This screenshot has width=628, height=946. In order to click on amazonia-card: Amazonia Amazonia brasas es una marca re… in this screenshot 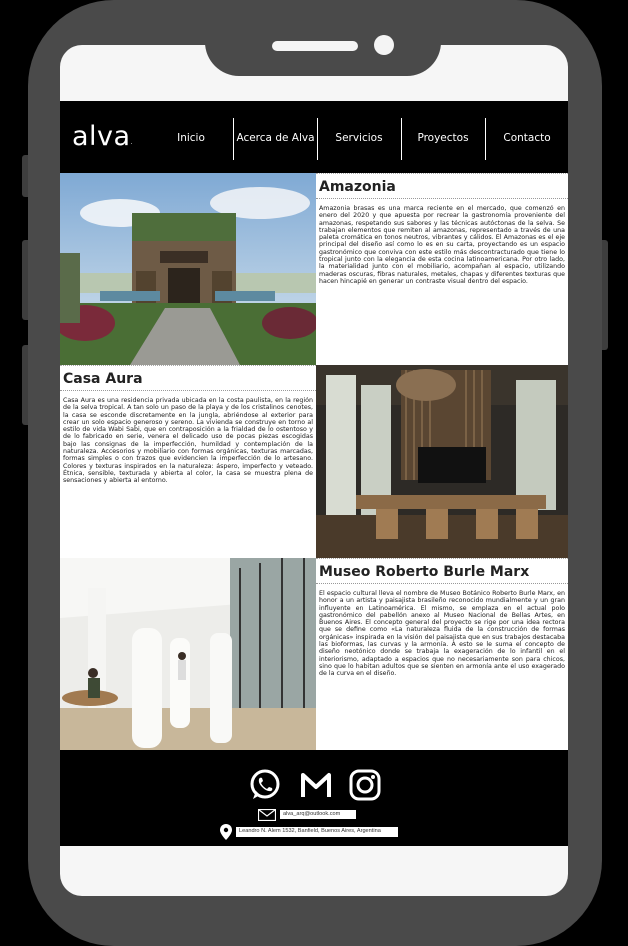, I will do `click(442, 269)`.